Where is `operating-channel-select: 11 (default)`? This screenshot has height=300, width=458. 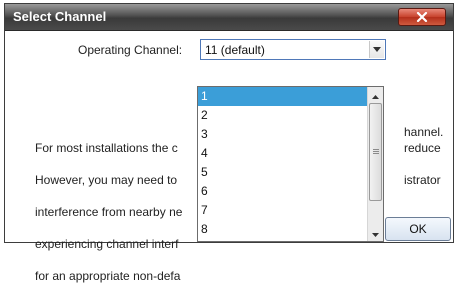 operating-channel-select: 11 (default) is located at coordinates (293, 49).